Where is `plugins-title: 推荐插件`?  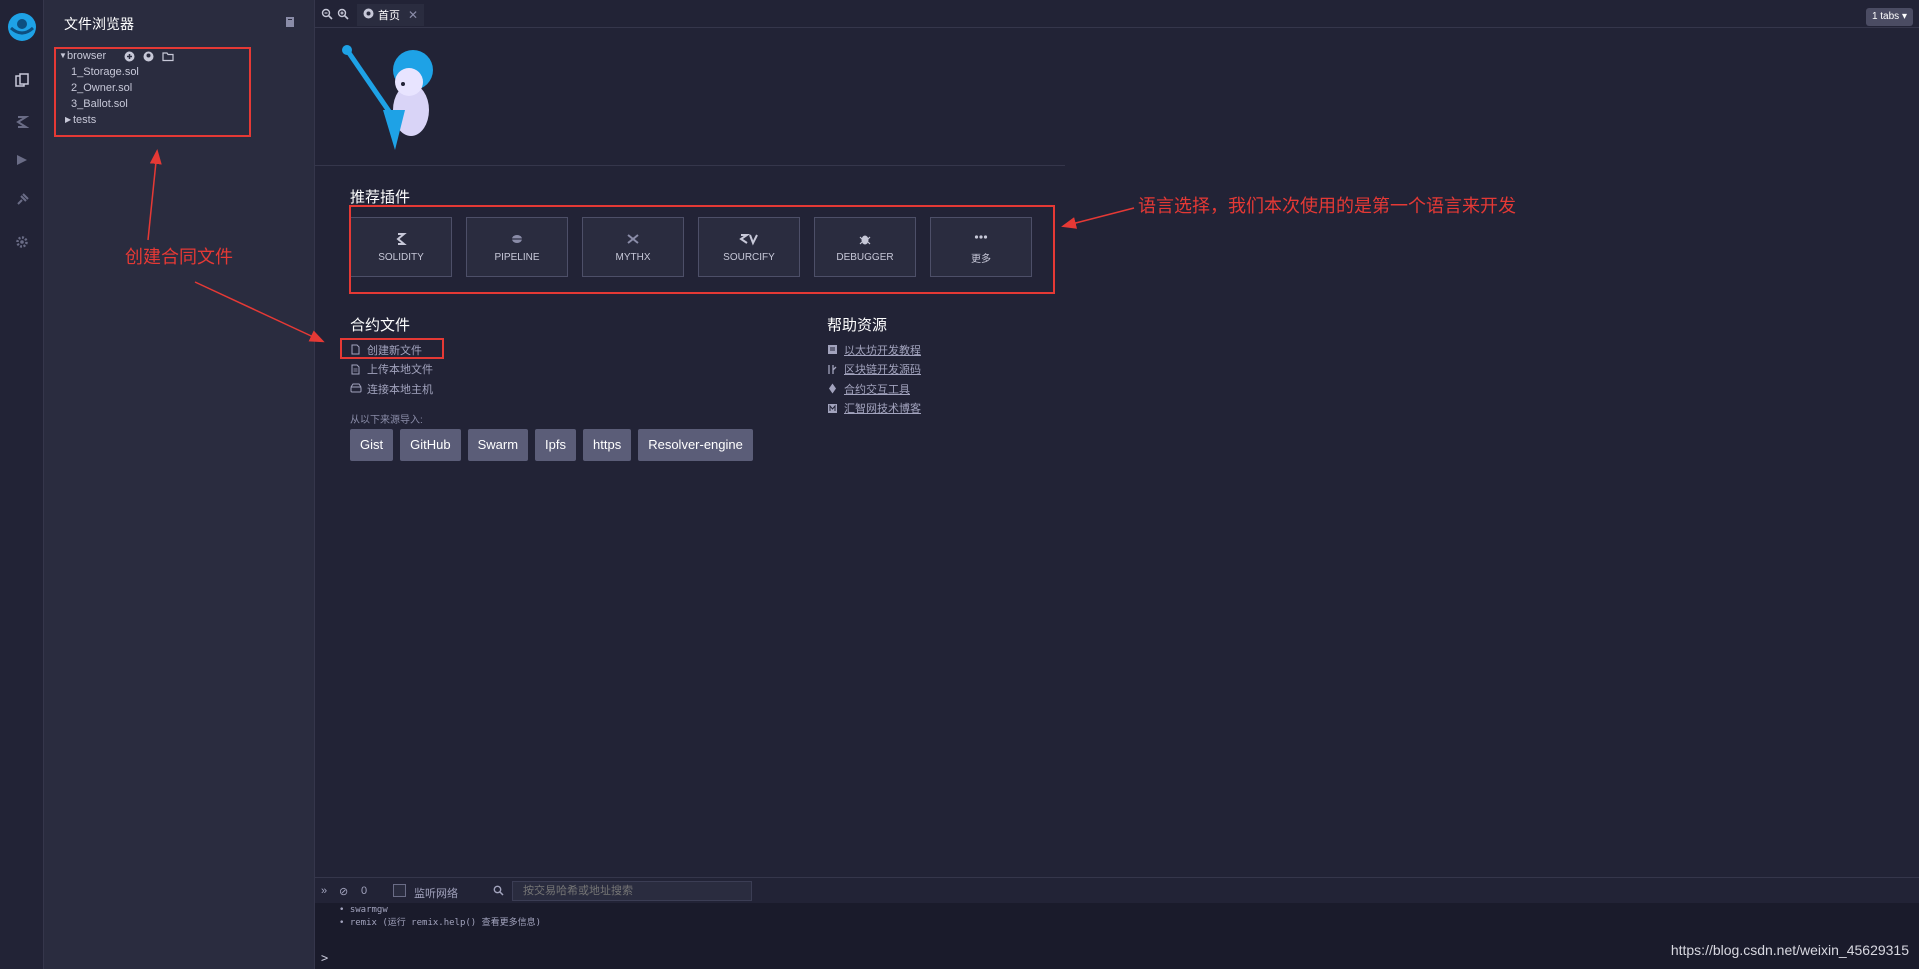
plugins-title: 推荐插件 is located at coordinates (380, 197).